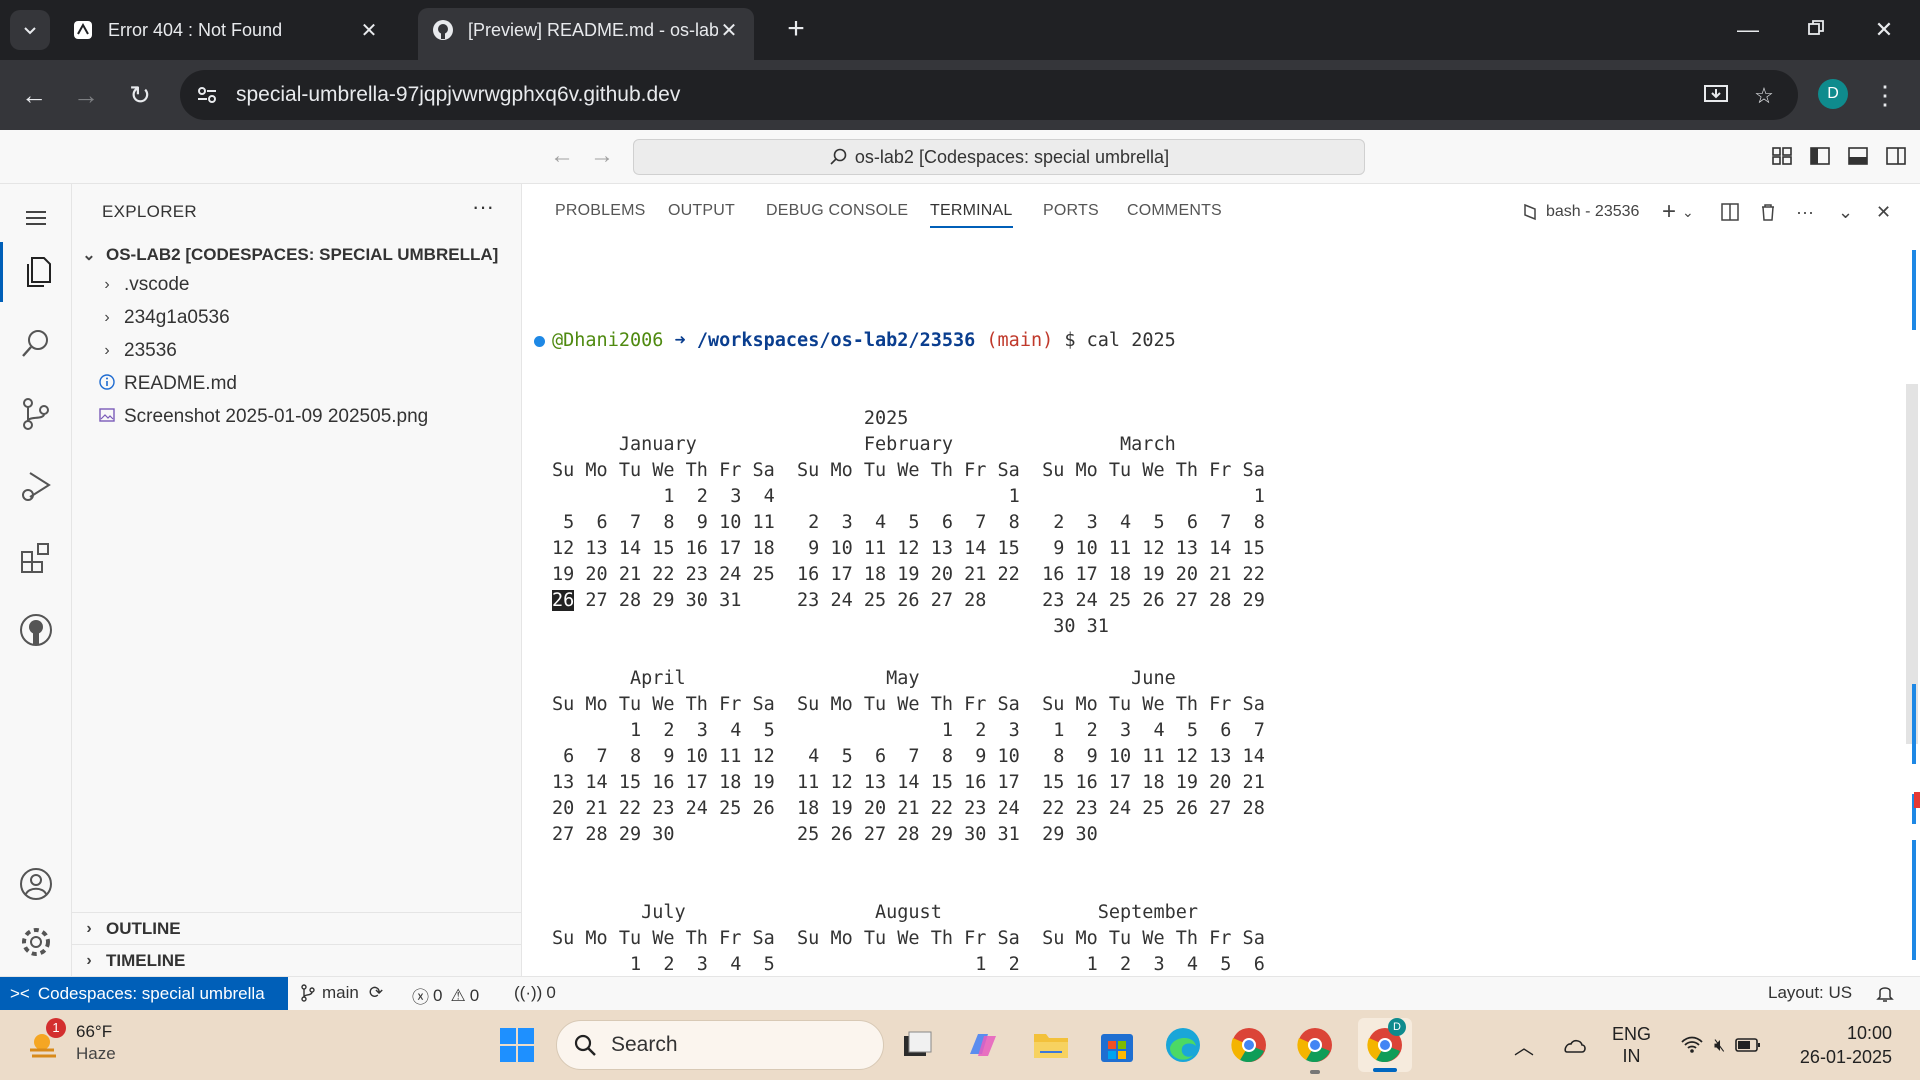 This screenshot has width=1920, height=1080. I want to click on run-debug-view-button, so click(36, 486).